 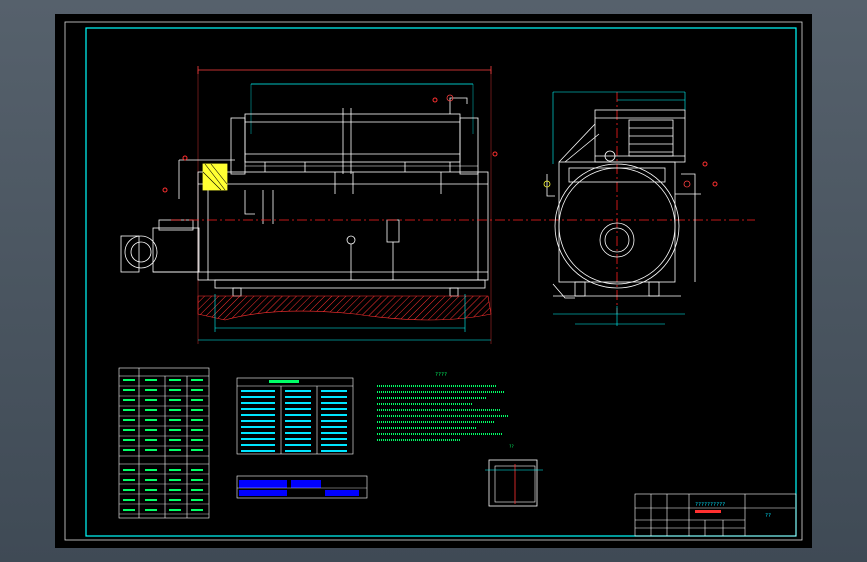 What do you see at coordinates (715, 515) in the screenshot?
I see `title-block` at bounding box center [715, 515].